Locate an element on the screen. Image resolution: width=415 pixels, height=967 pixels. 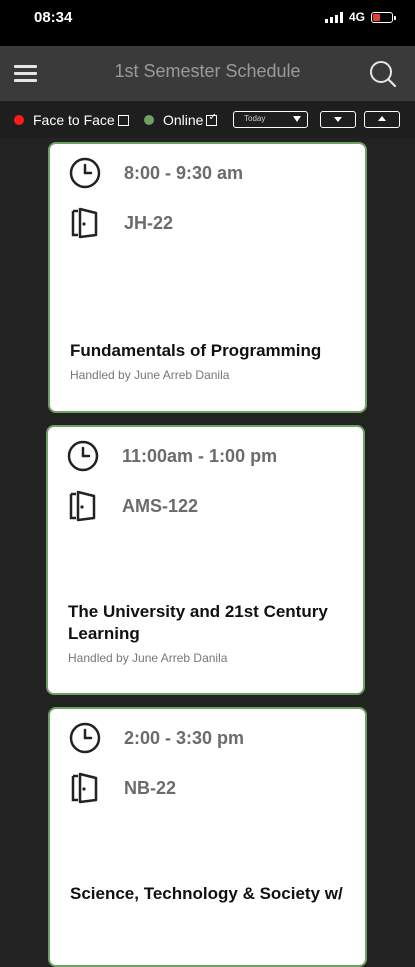
time-row: 11:00am - 1:00 pm is located at coordinates (171, 456).